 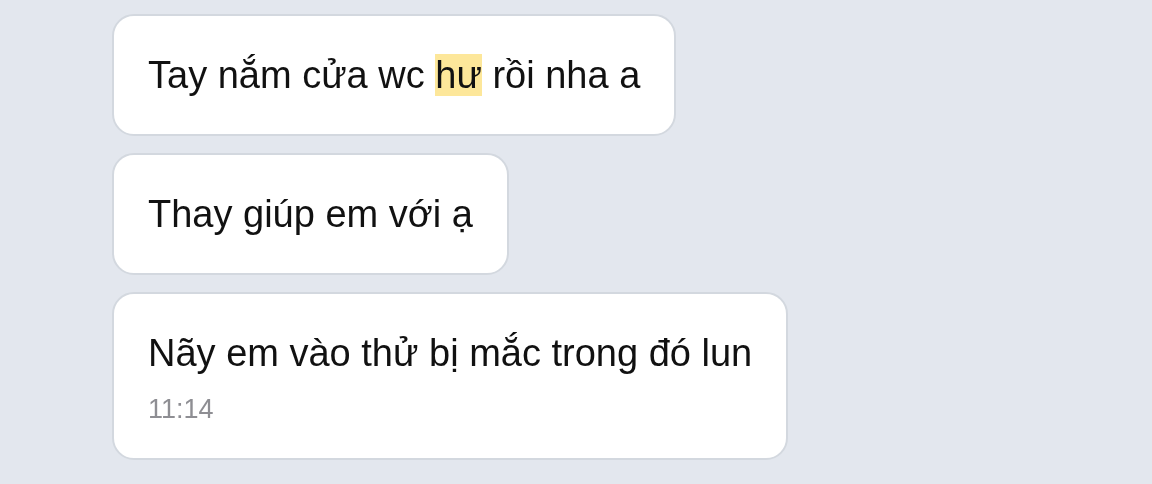 What do you see at coordinates (450, 353) in the screenshot?
I see `message-text: Nãy em vào thử bị mắc trong đó lun` at bounding box center [450, 353].